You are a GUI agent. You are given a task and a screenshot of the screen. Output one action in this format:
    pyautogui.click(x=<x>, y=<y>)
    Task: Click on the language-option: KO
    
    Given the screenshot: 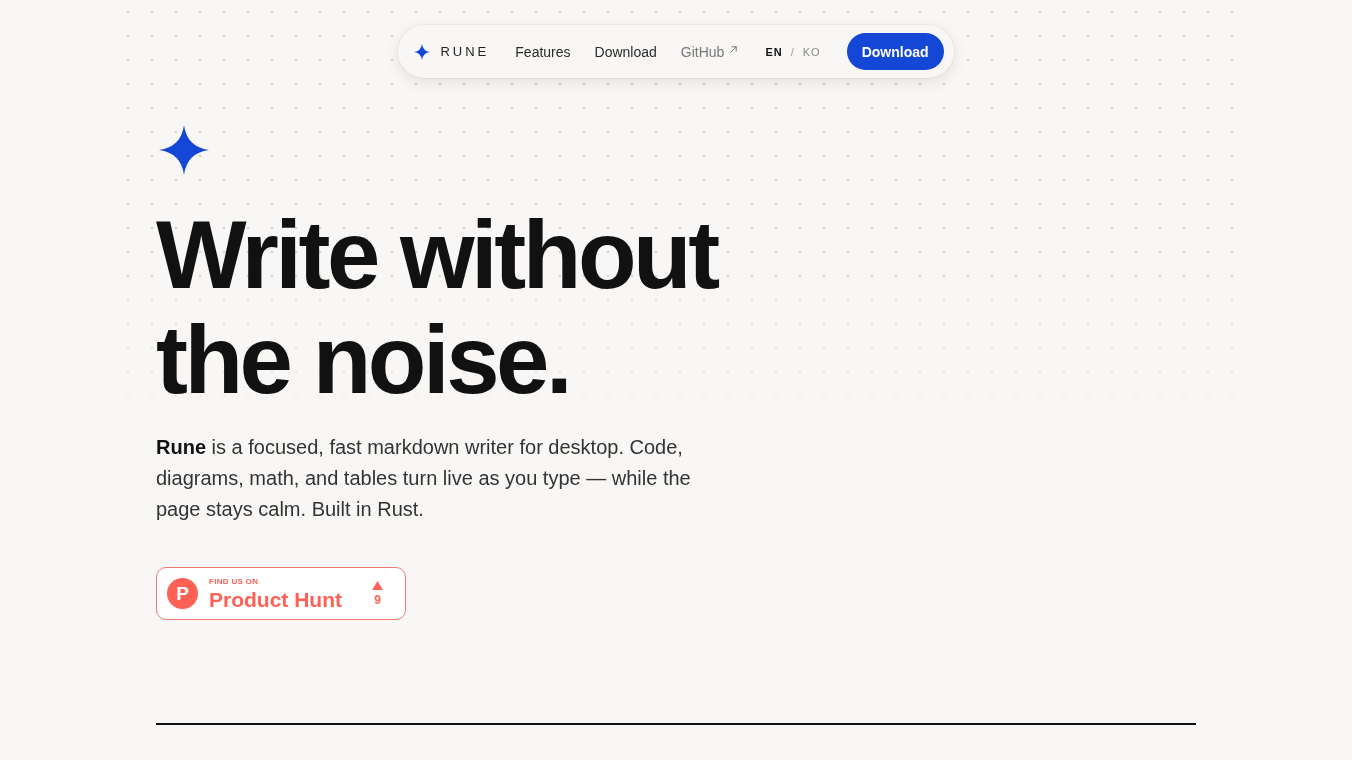 What is the action you would take?
    pyautogui.click(x=811, y=51)
    